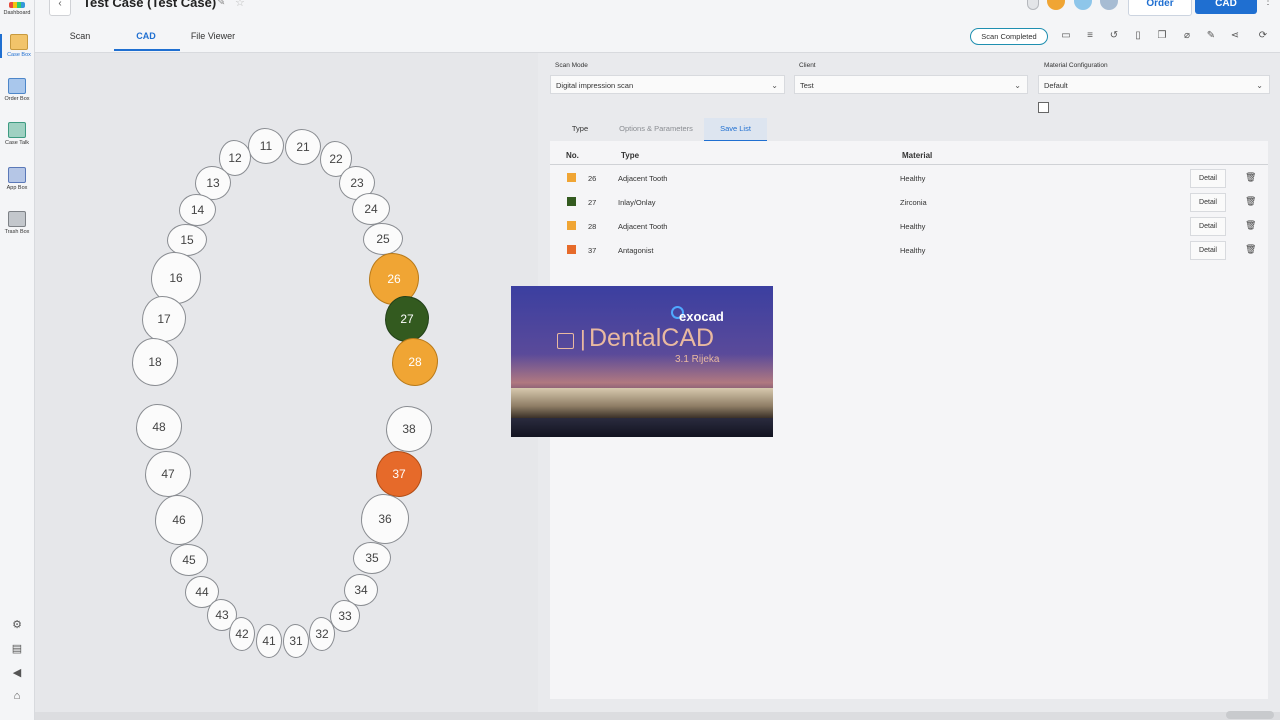 The height and width of the screenshot is (720, 1280). What do you see at coordinates (1114, 35) in the screenshot?
I see `history-icon: ↺` at bounding box center [1114, 35].